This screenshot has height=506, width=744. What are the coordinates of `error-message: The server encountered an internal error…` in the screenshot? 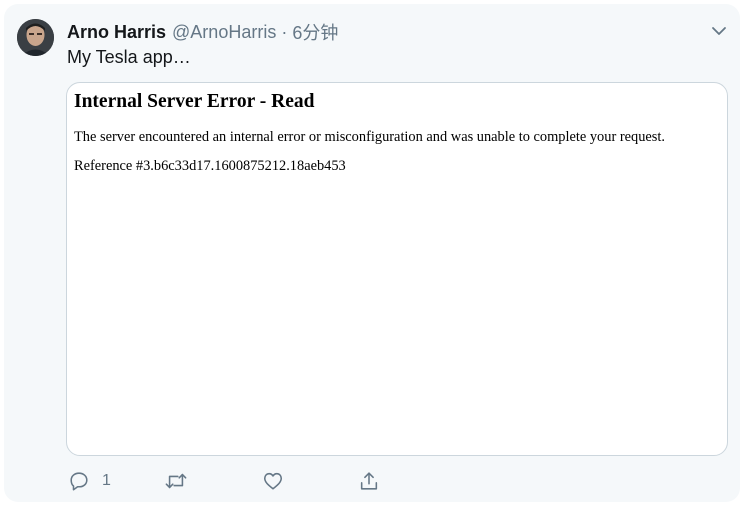 It's located at (369, 137).